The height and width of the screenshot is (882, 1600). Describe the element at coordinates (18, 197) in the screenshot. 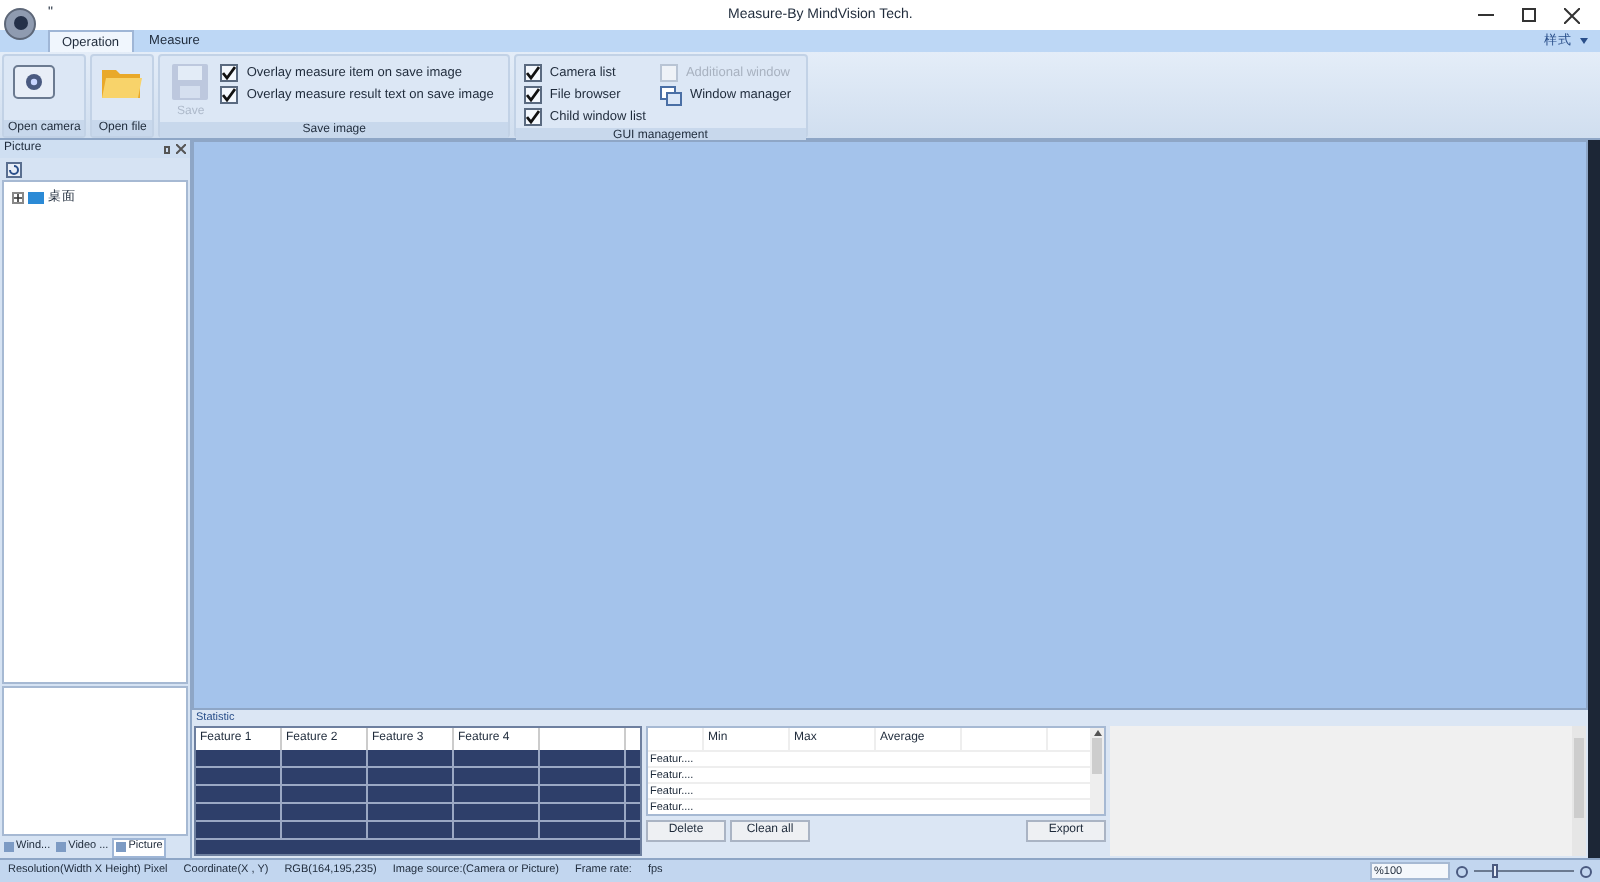

I see `expand-toggle` at that location.